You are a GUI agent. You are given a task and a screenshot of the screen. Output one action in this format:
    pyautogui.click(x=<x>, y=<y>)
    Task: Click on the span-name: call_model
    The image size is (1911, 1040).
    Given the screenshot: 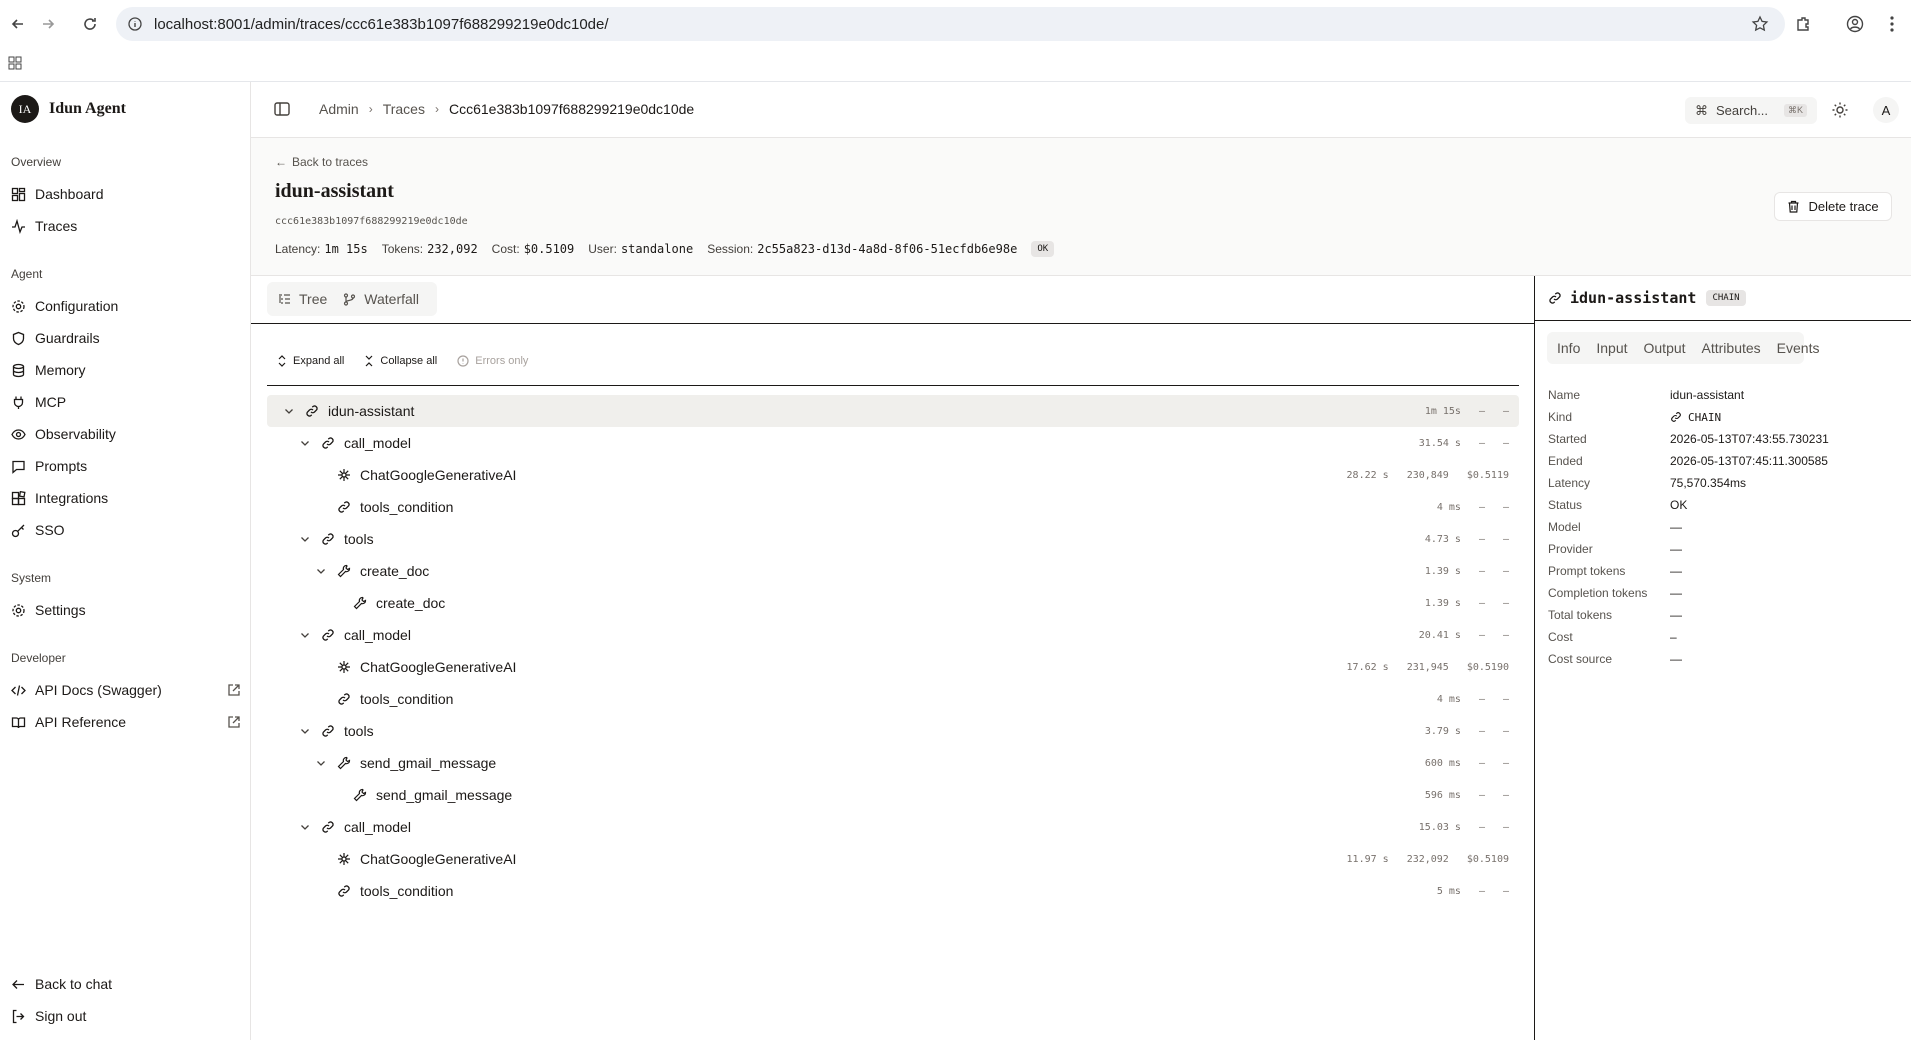 What is the action you would take?
    pyautogui.click(x=377, y=443)
    